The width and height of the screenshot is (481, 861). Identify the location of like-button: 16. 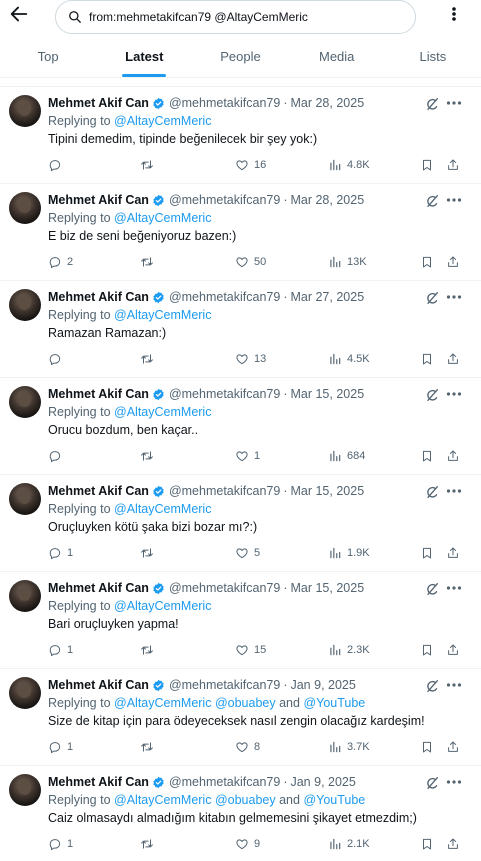
(250, 165).